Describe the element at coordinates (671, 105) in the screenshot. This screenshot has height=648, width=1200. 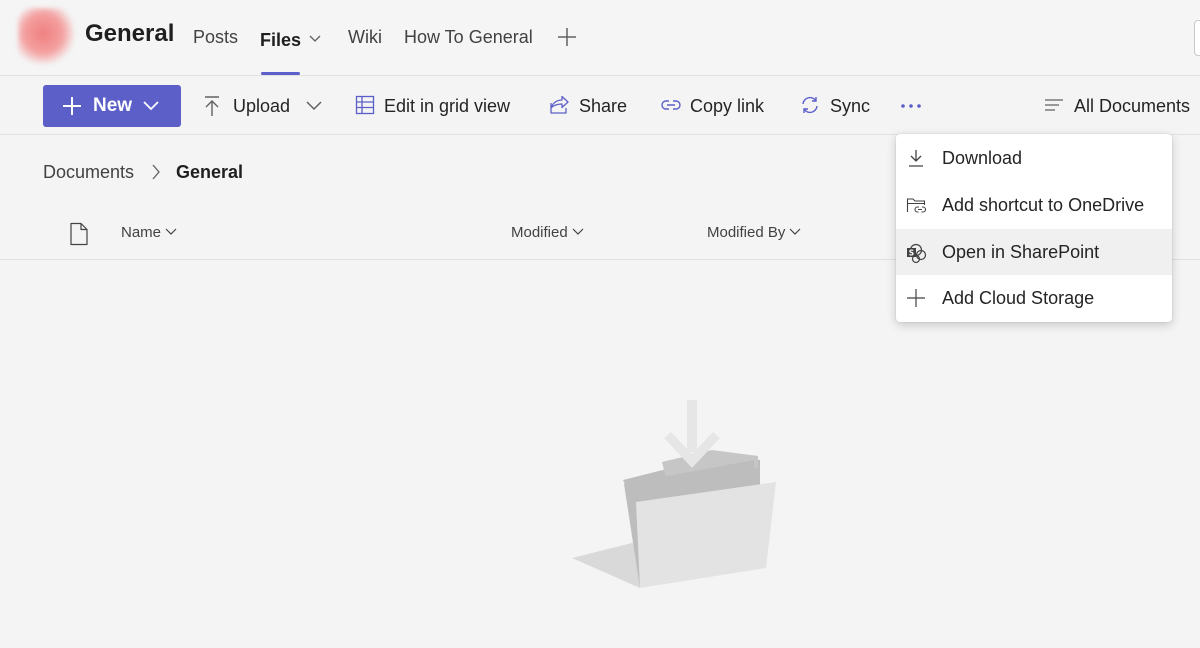
I see `link-icon` at that location.